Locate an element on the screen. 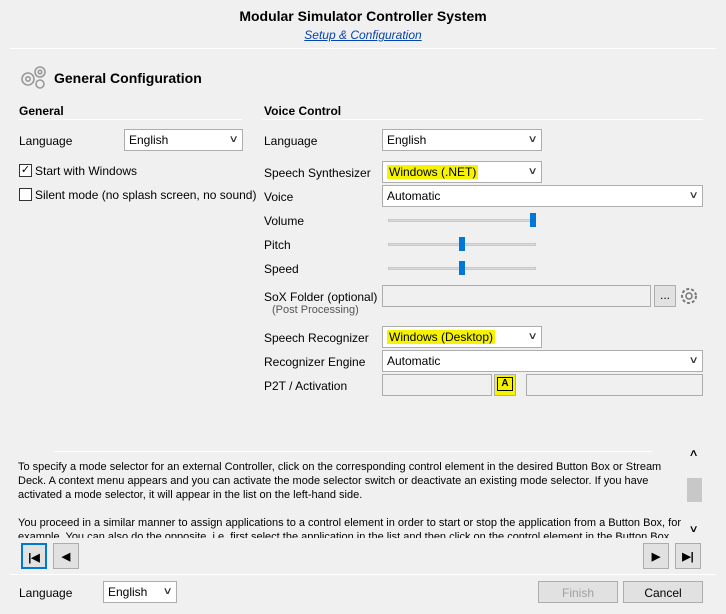  next-icon: ▶ is located at coordinates (656, 557).